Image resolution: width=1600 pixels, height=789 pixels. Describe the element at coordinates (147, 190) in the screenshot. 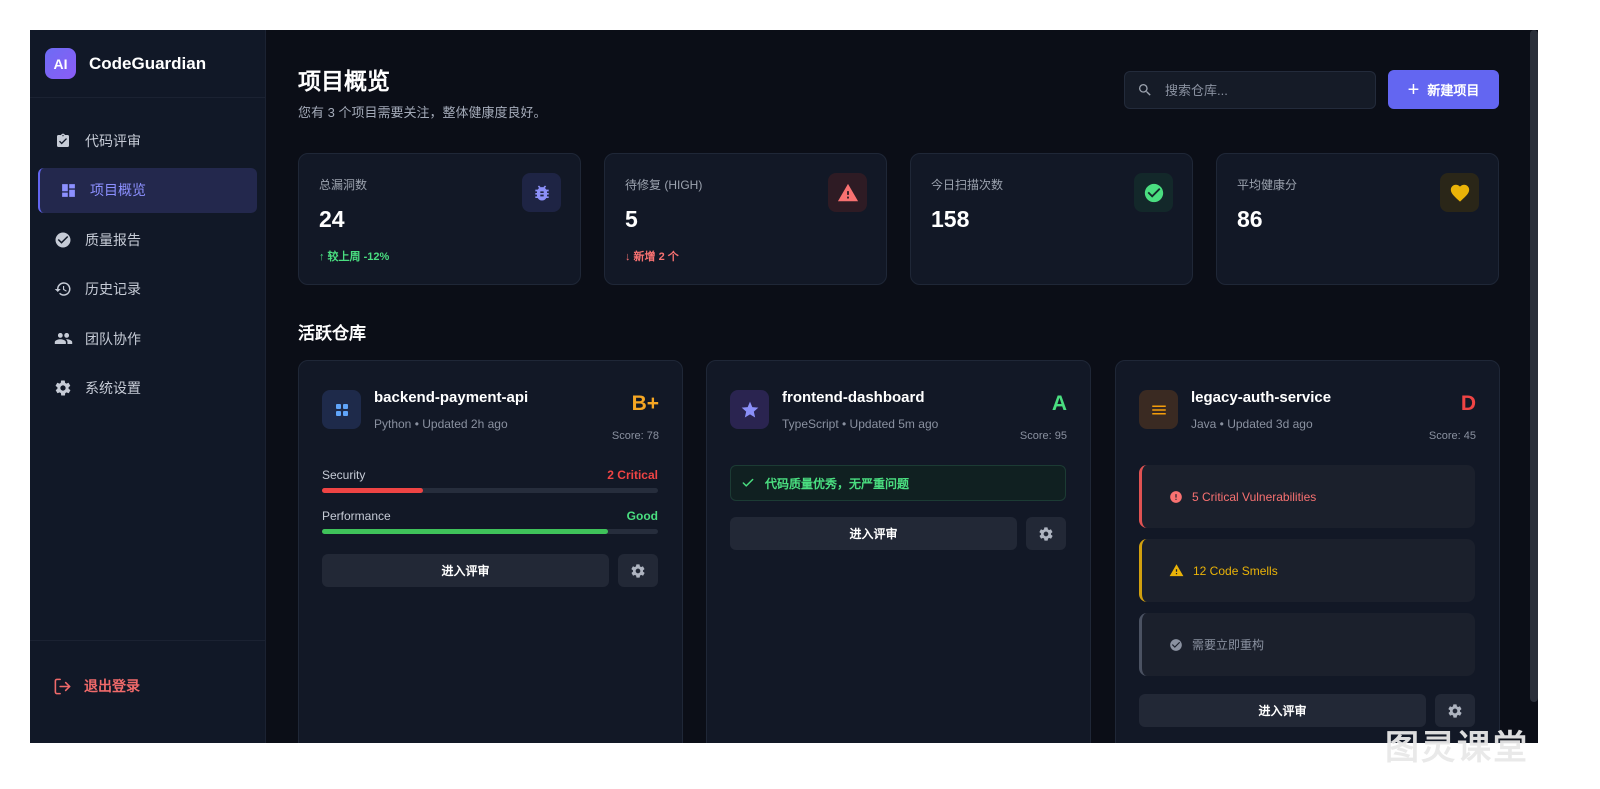

I see `sidebar-item-overview: 项目概览` at that location.